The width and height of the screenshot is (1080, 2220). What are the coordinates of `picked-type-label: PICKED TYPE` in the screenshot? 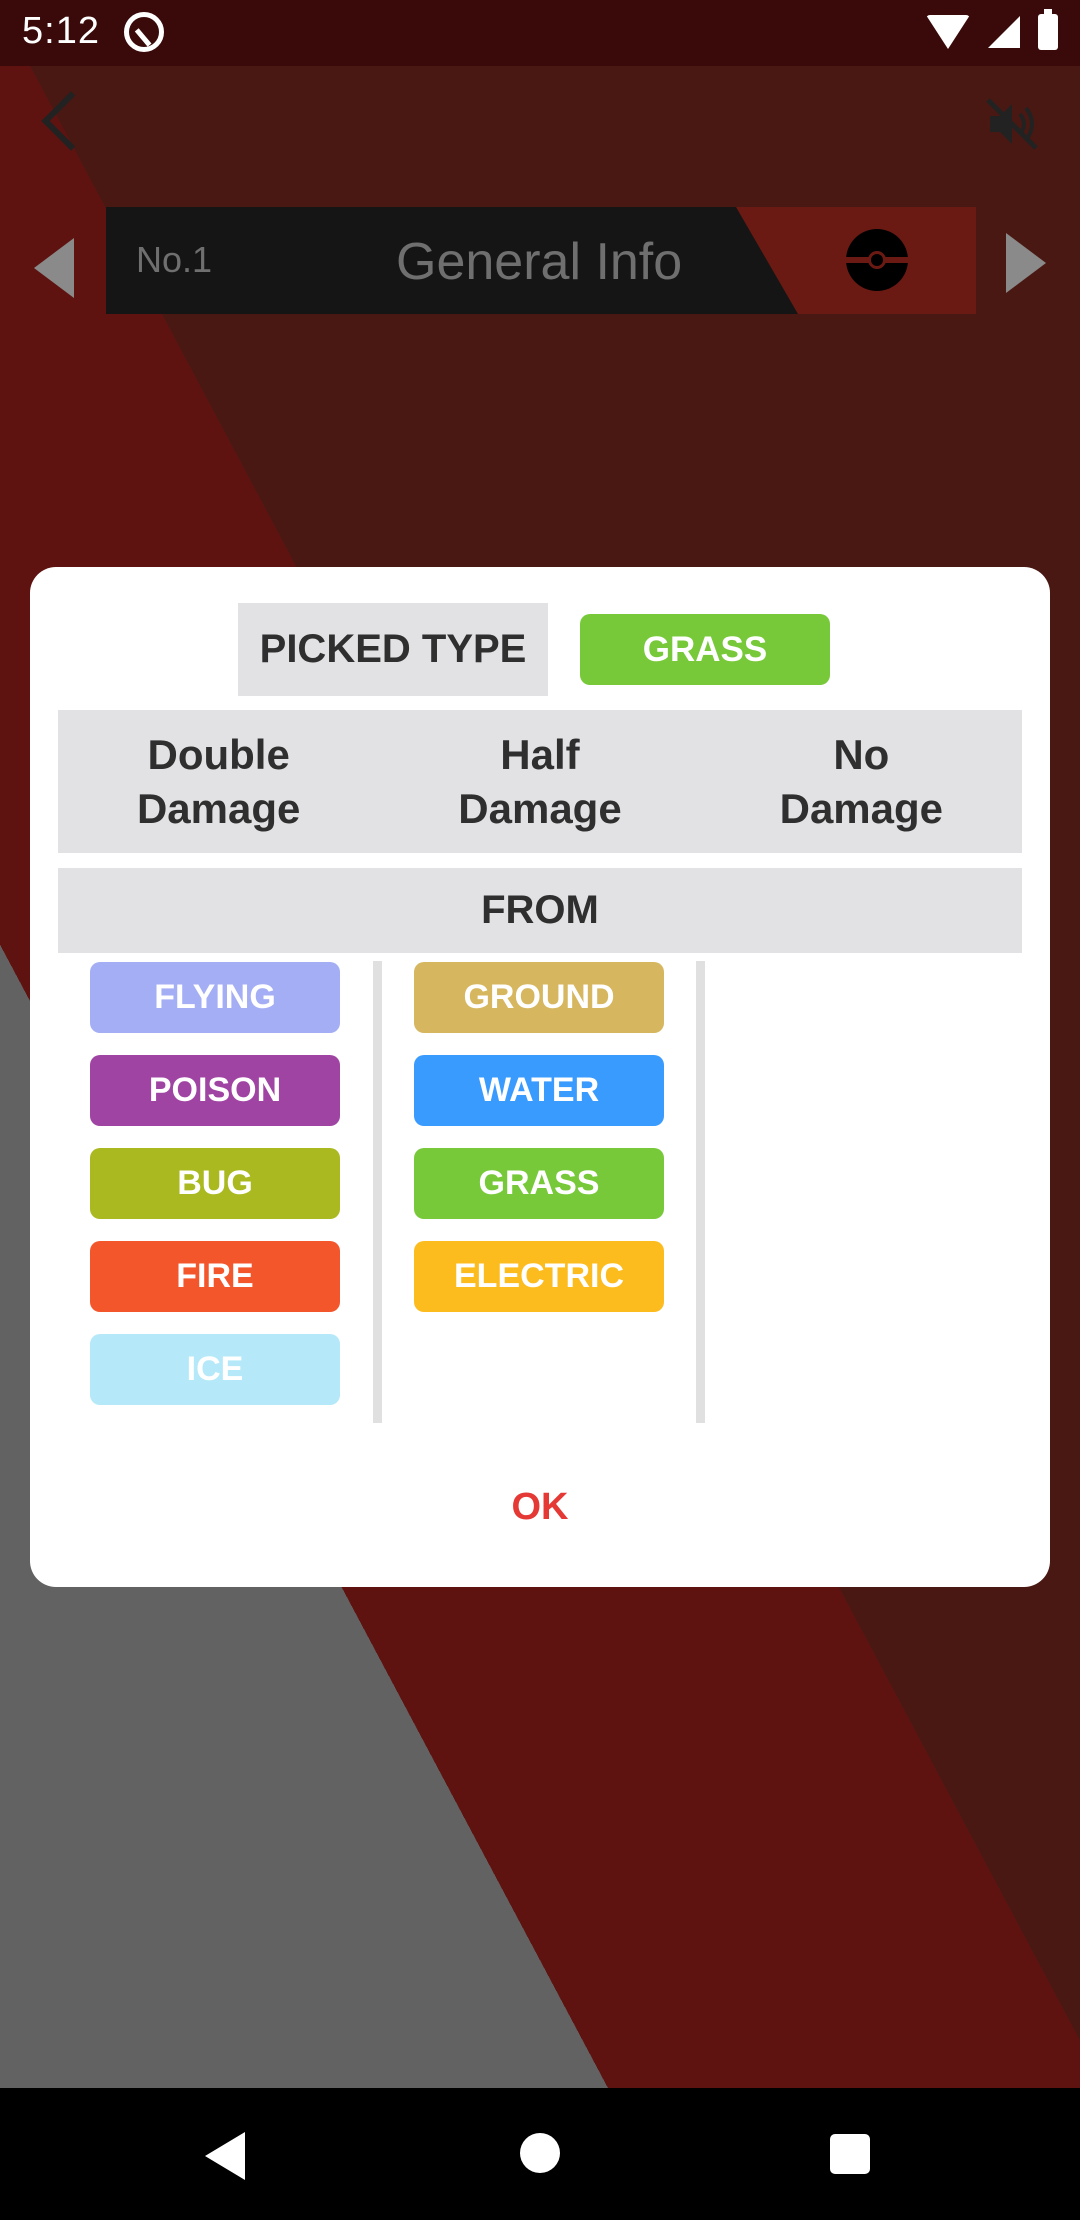 It's located at (393, 649).